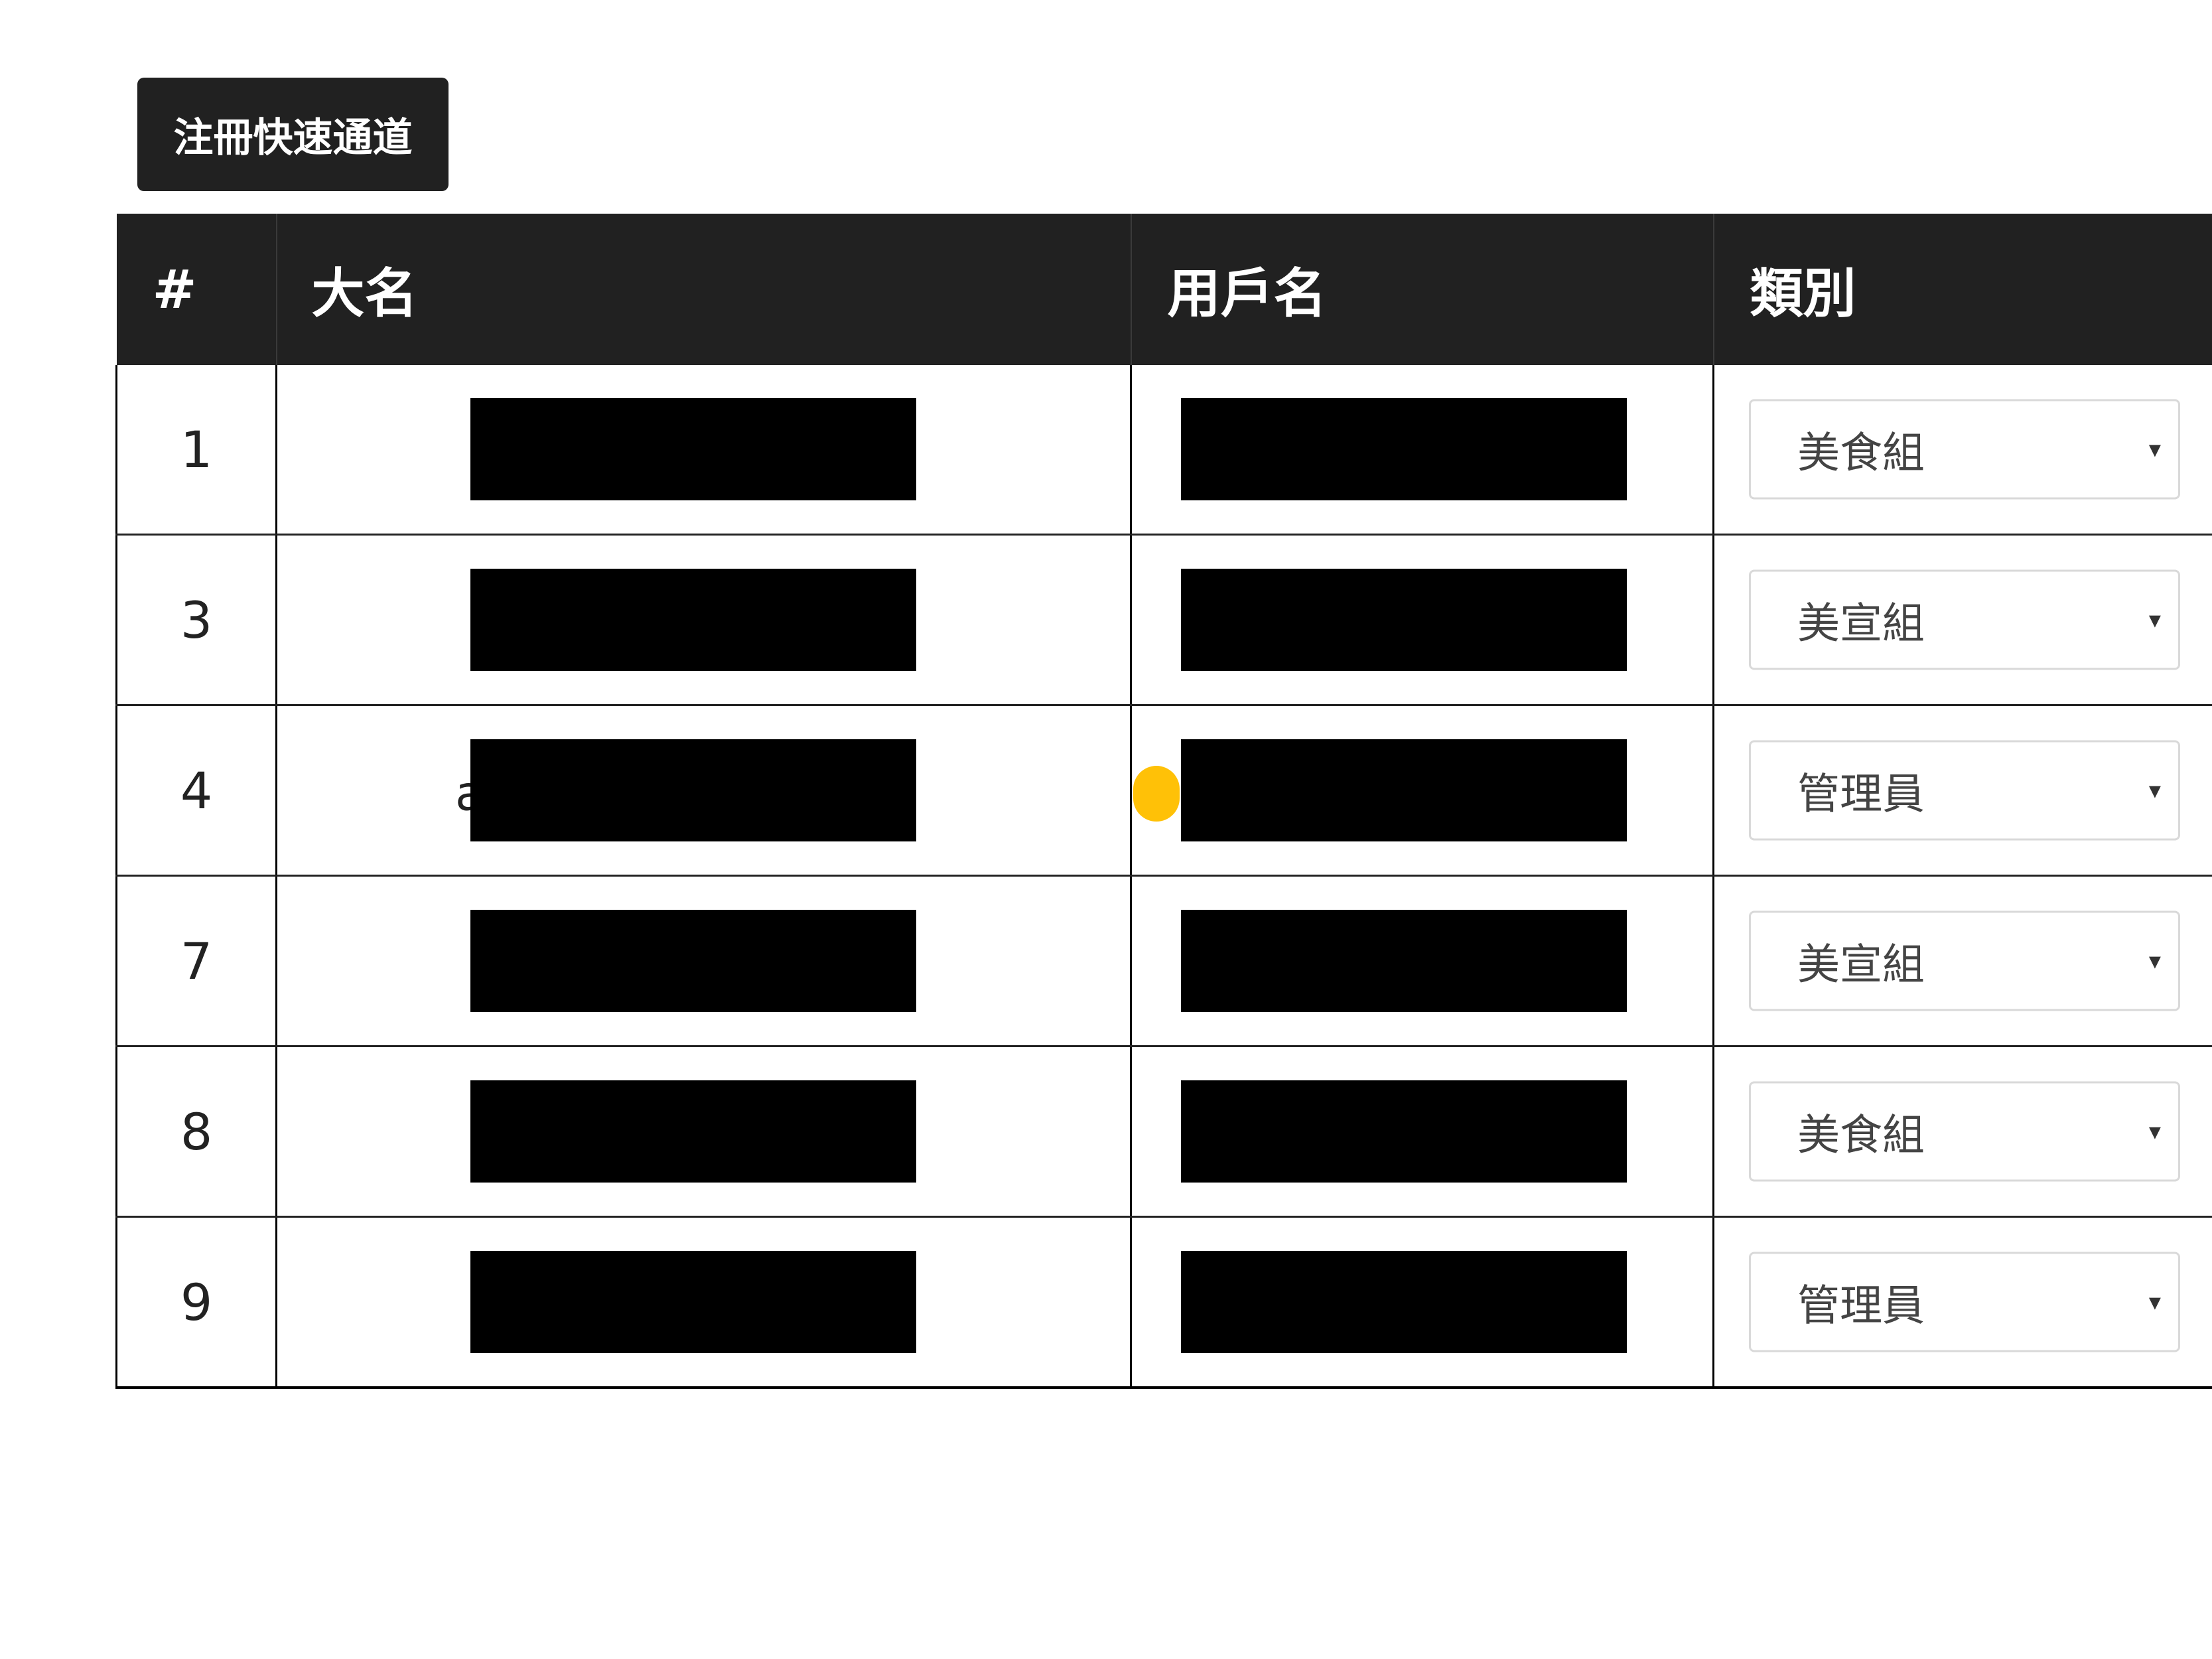  Describe the element at coordinates (1422, 289) in the screenshot. I see `column-header-username: 用戶名` at that location.